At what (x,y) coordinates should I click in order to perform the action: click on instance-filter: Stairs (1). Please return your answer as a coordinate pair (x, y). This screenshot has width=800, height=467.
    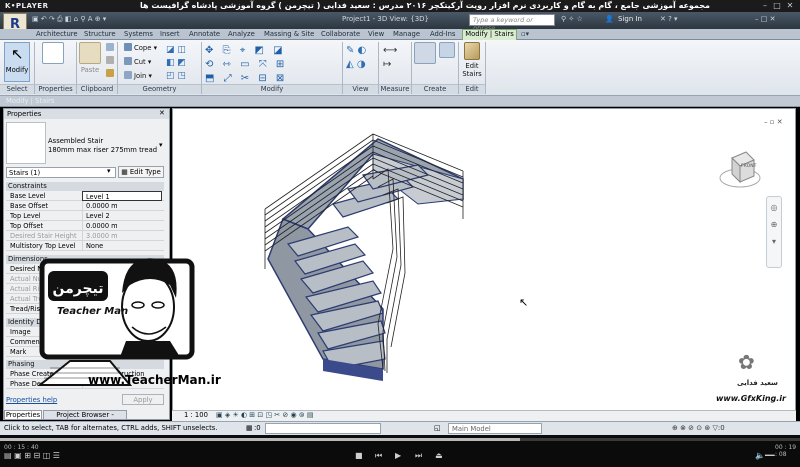
    Looking at the image, I should click on (61, 172).